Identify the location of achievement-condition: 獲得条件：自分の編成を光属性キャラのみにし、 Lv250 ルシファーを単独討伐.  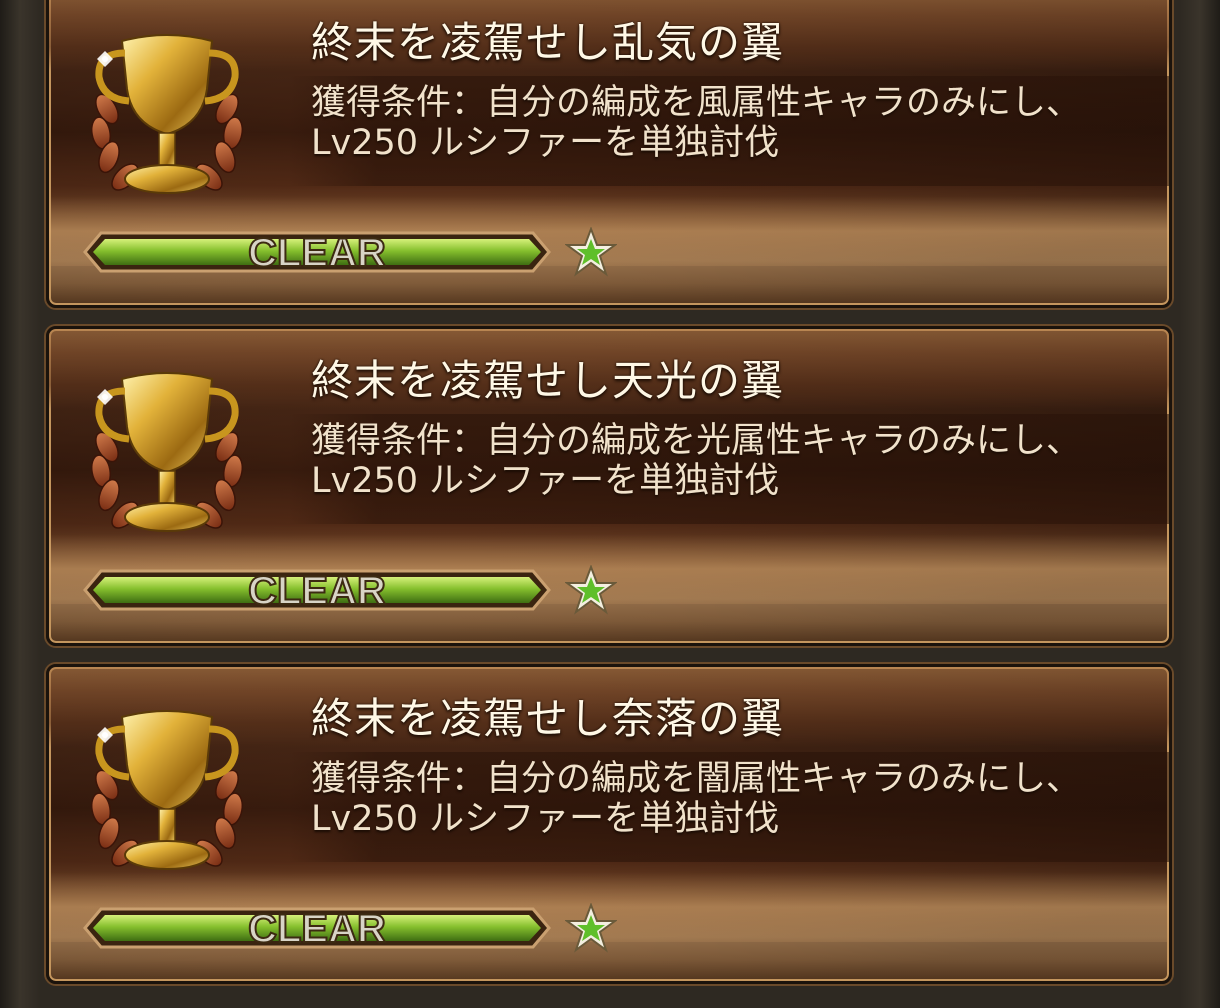
(696, 461).